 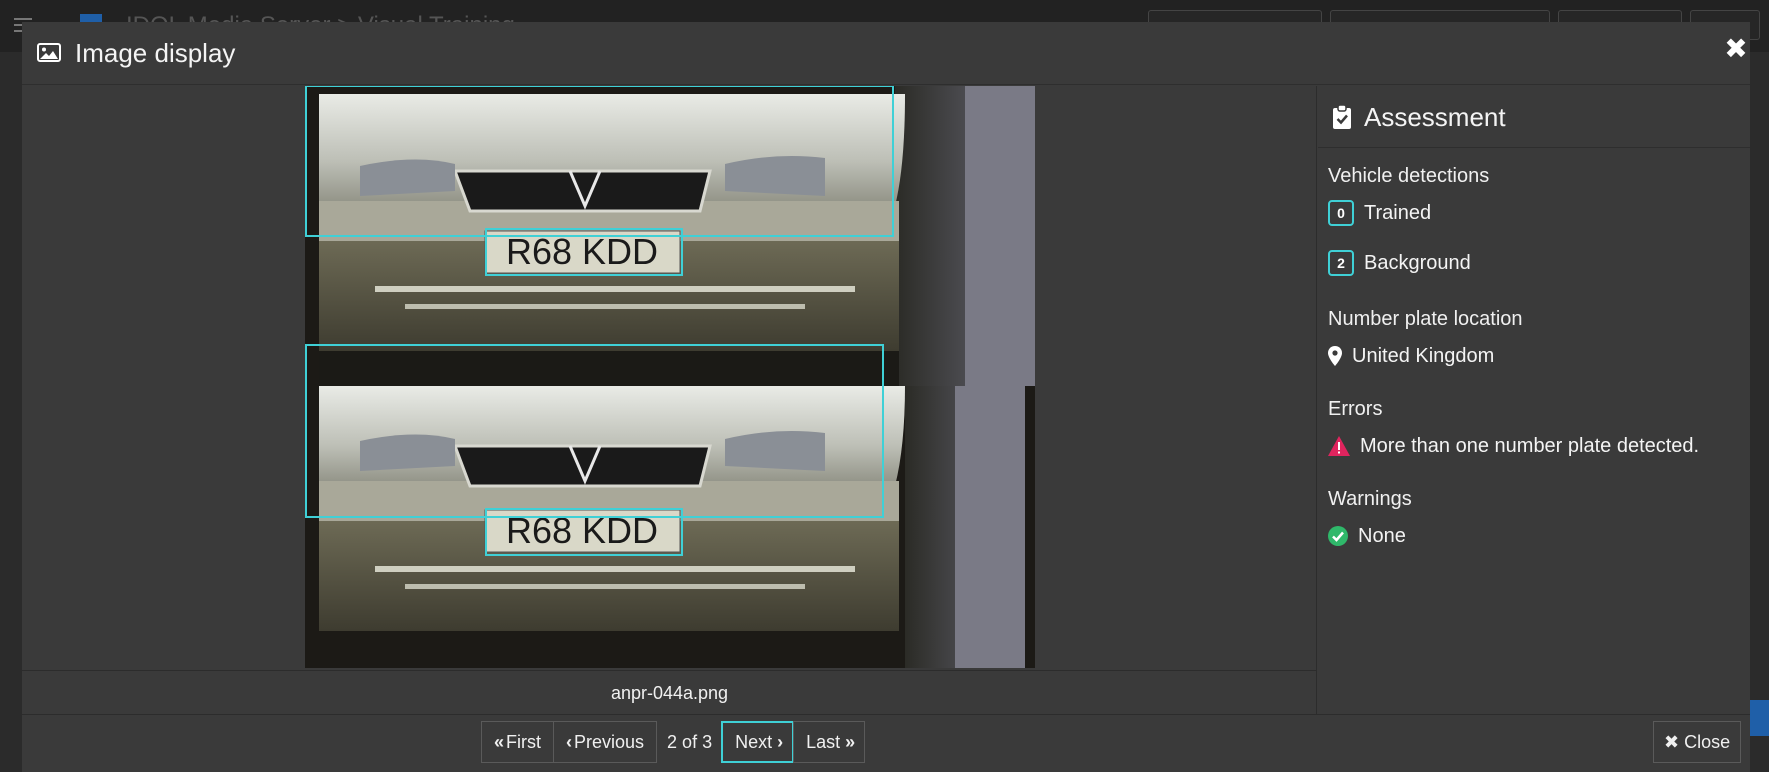 I want to click on chevron-right-icon: ›, so click(x=780, y=741).